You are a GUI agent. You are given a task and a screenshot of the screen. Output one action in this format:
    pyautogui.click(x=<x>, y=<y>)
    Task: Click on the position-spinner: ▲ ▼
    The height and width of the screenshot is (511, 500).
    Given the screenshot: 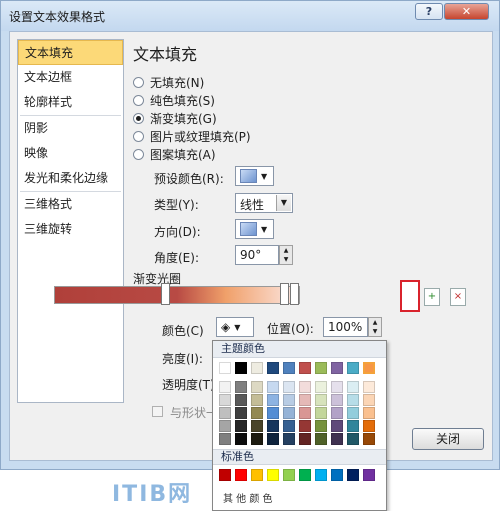 What is the action you would take?
    pyautogui.click(x=375, y=327)
    